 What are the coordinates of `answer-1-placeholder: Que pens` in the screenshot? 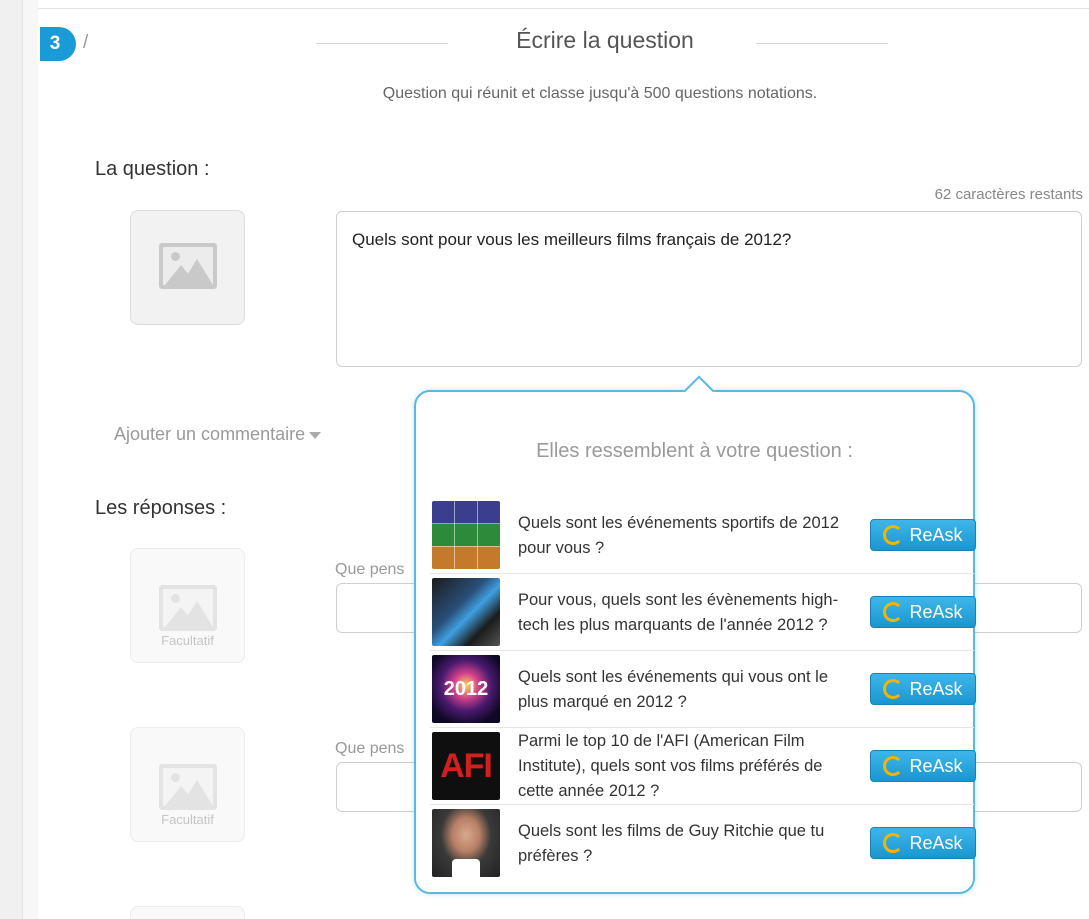 It's located at (370, 569).